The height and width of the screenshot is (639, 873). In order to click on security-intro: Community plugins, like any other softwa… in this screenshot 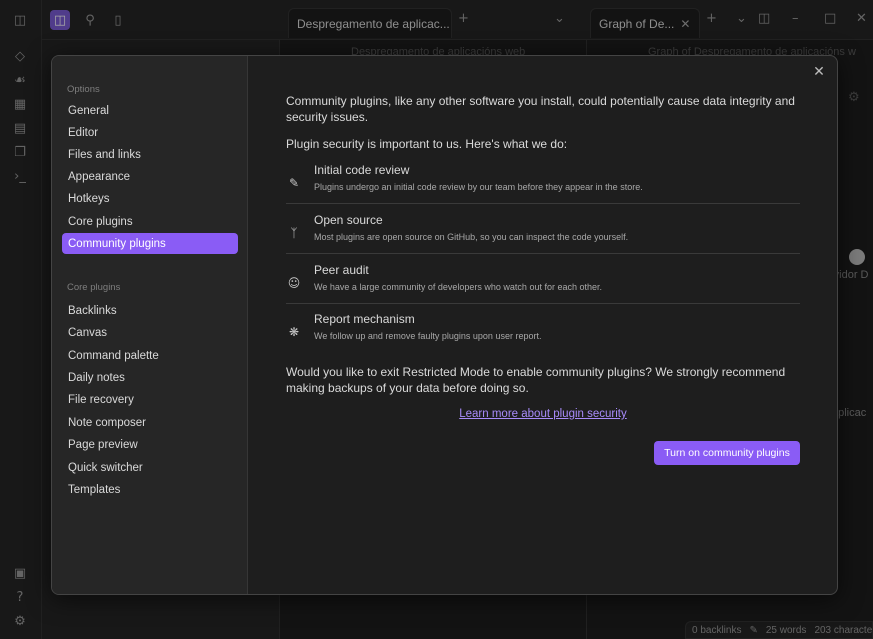, I will do `click(540, 109)`.